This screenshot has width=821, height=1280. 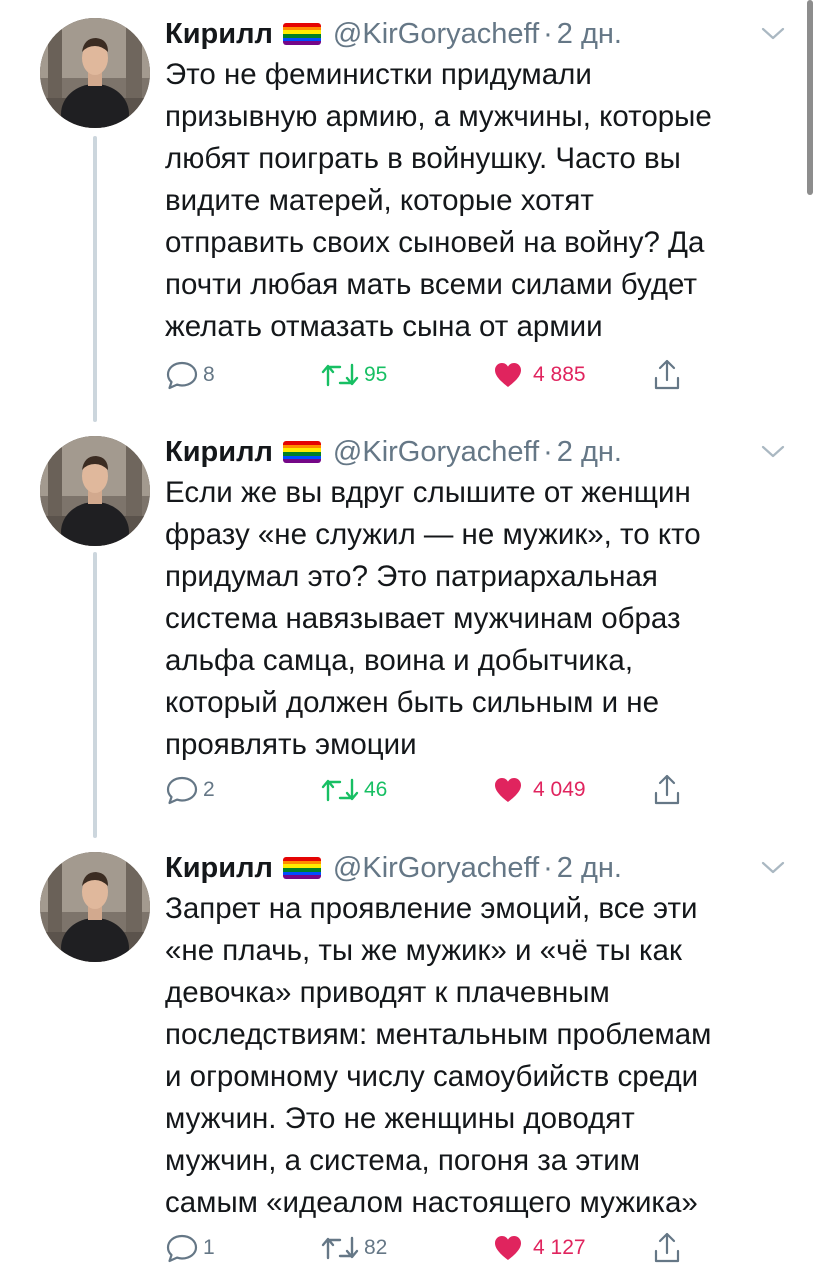 What do you see at coordinates (433, 534) in the screenshot?
I see `tweet-text-line: фразу «не служил — не мужик», то кто` at bounding box center [433, 534].